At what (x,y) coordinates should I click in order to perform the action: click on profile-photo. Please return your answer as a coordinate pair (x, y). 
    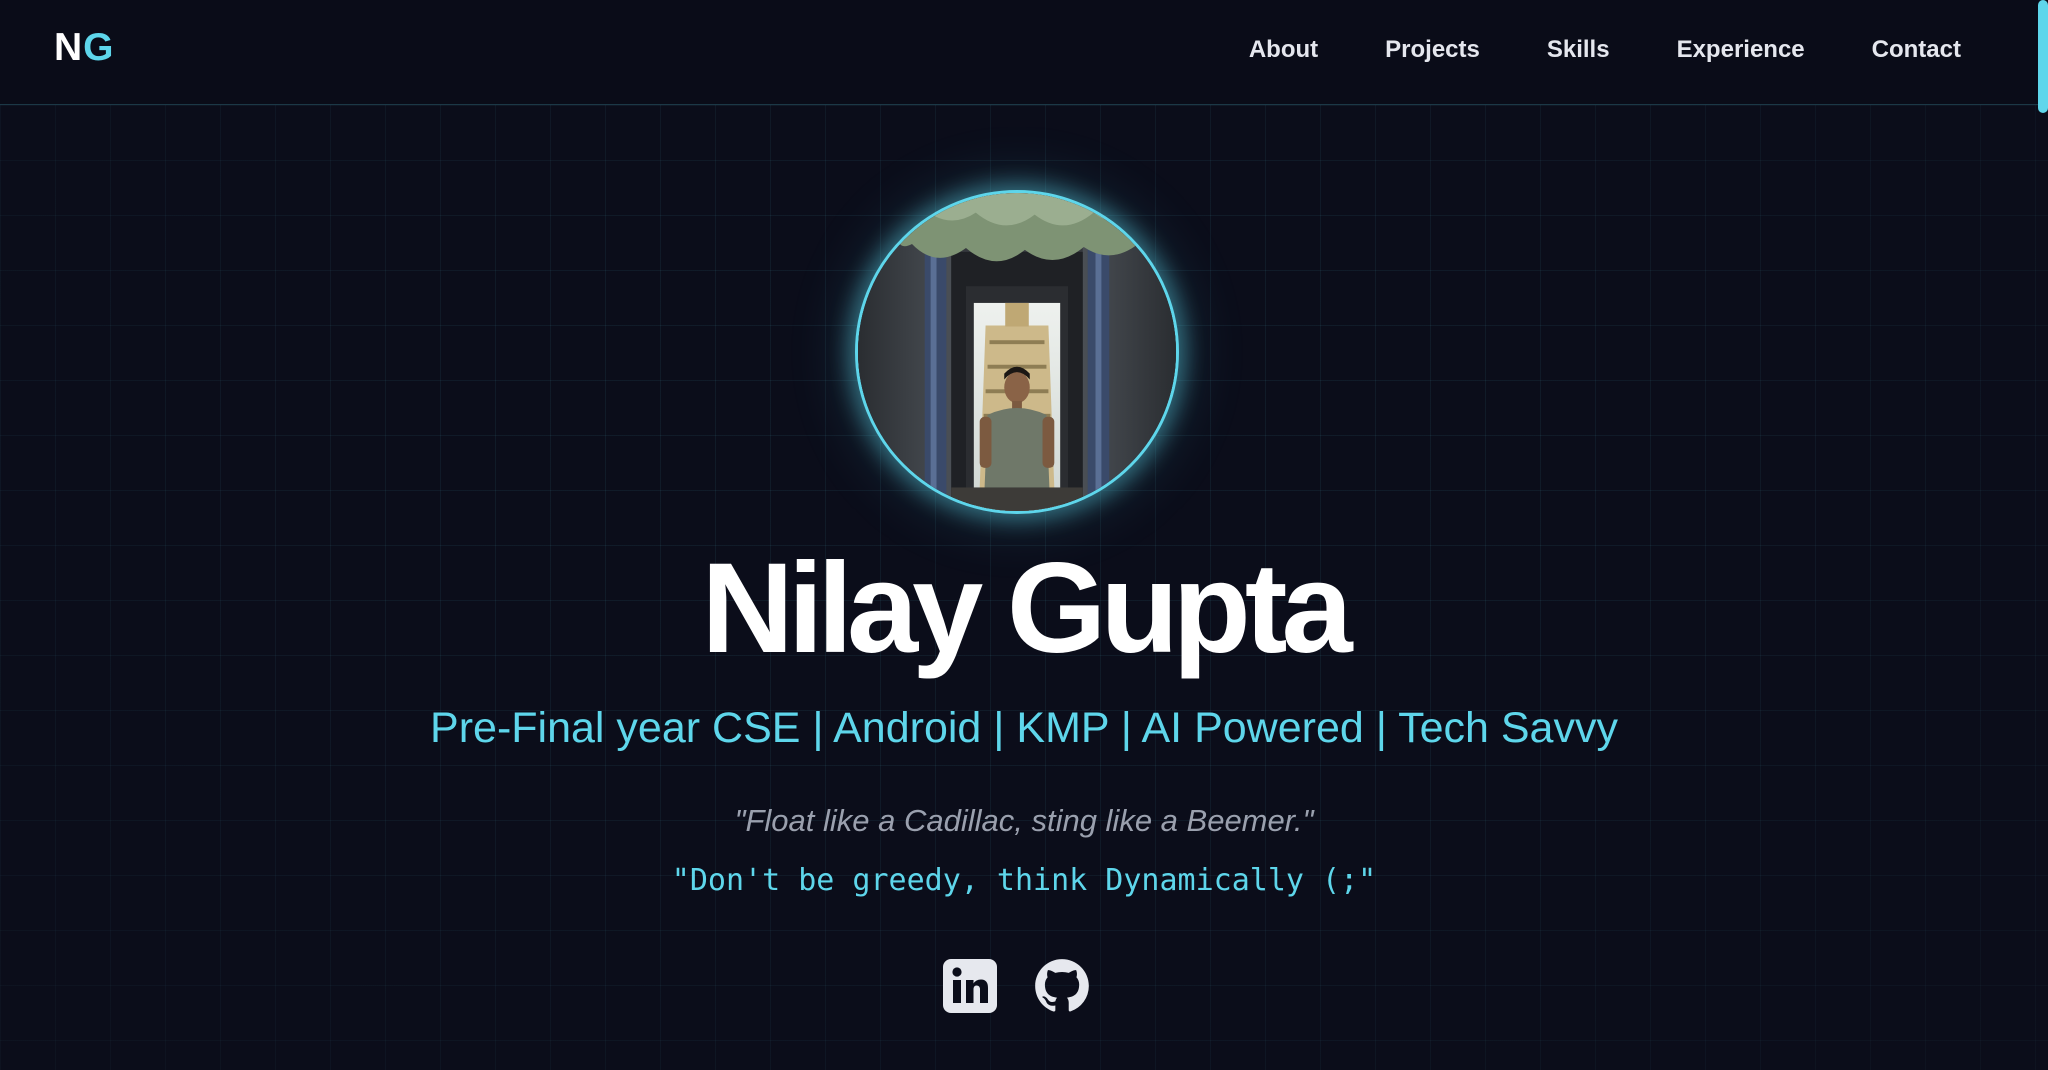
    Looking at the image, I should click on (1017, 352).